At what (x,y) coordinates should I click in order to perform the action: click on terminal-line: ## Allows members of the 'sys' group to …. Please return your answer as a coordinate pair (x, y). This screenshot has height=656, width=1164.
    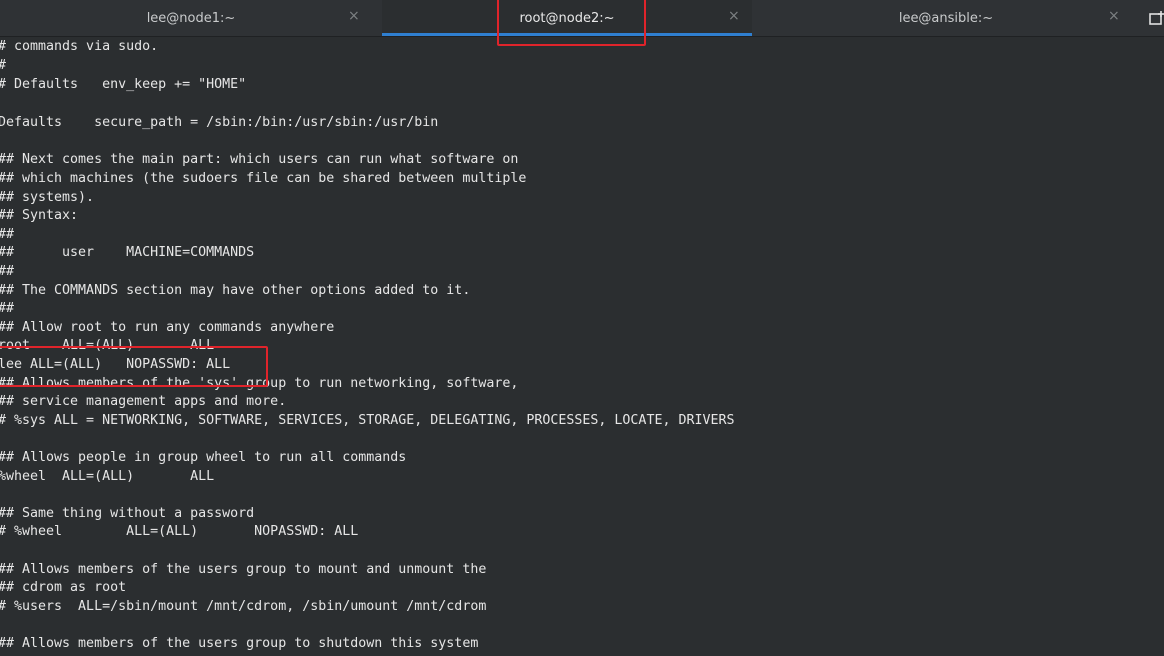
    Looking at the image, I should click on (259, 383).